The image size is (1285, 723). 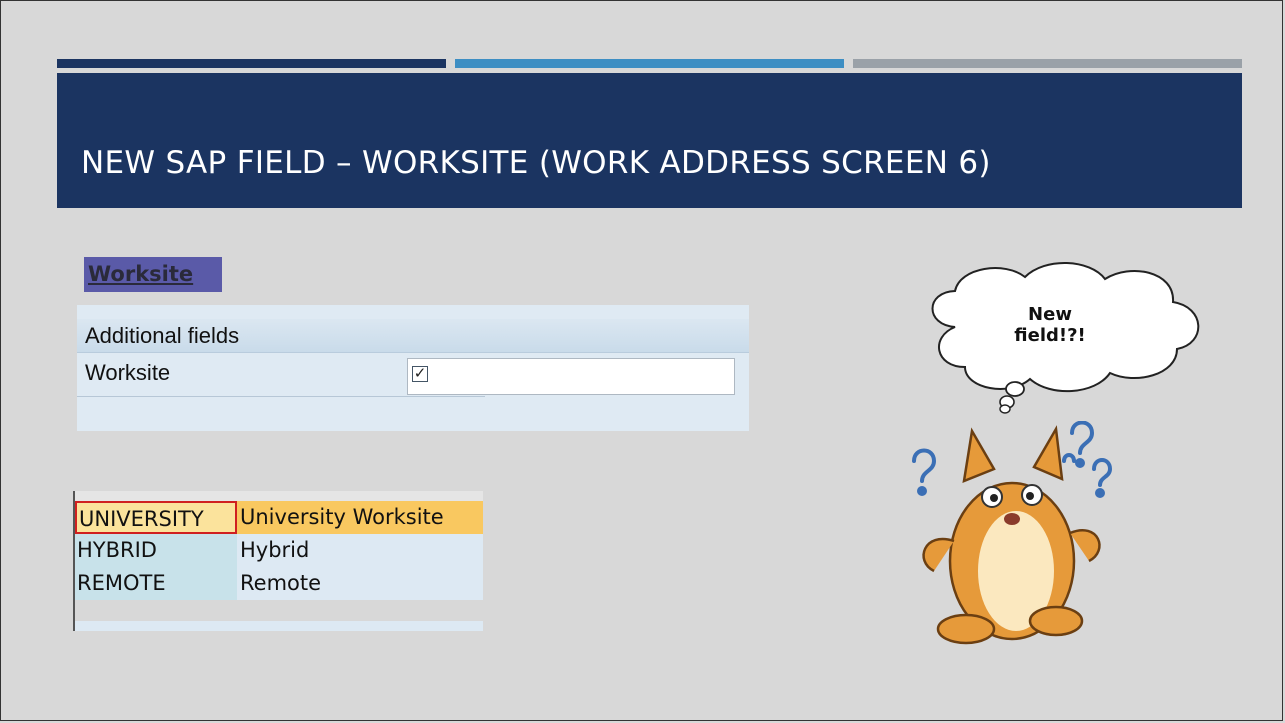 What do you see at coordinates (360, 517) in the screenshot?
I see `list-item-description: University Worksite` at bounding box center [360, 517].